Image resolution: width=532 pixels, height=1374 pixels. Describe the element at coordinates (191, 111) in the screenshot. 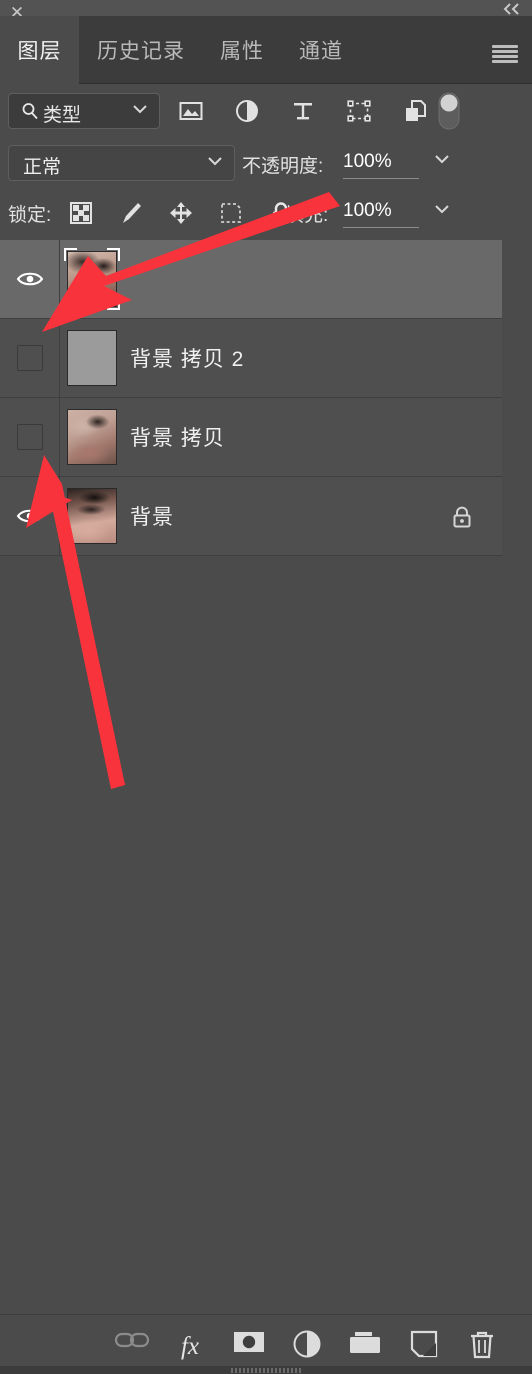

I see `pixel-layer-filter-icon` at that location.